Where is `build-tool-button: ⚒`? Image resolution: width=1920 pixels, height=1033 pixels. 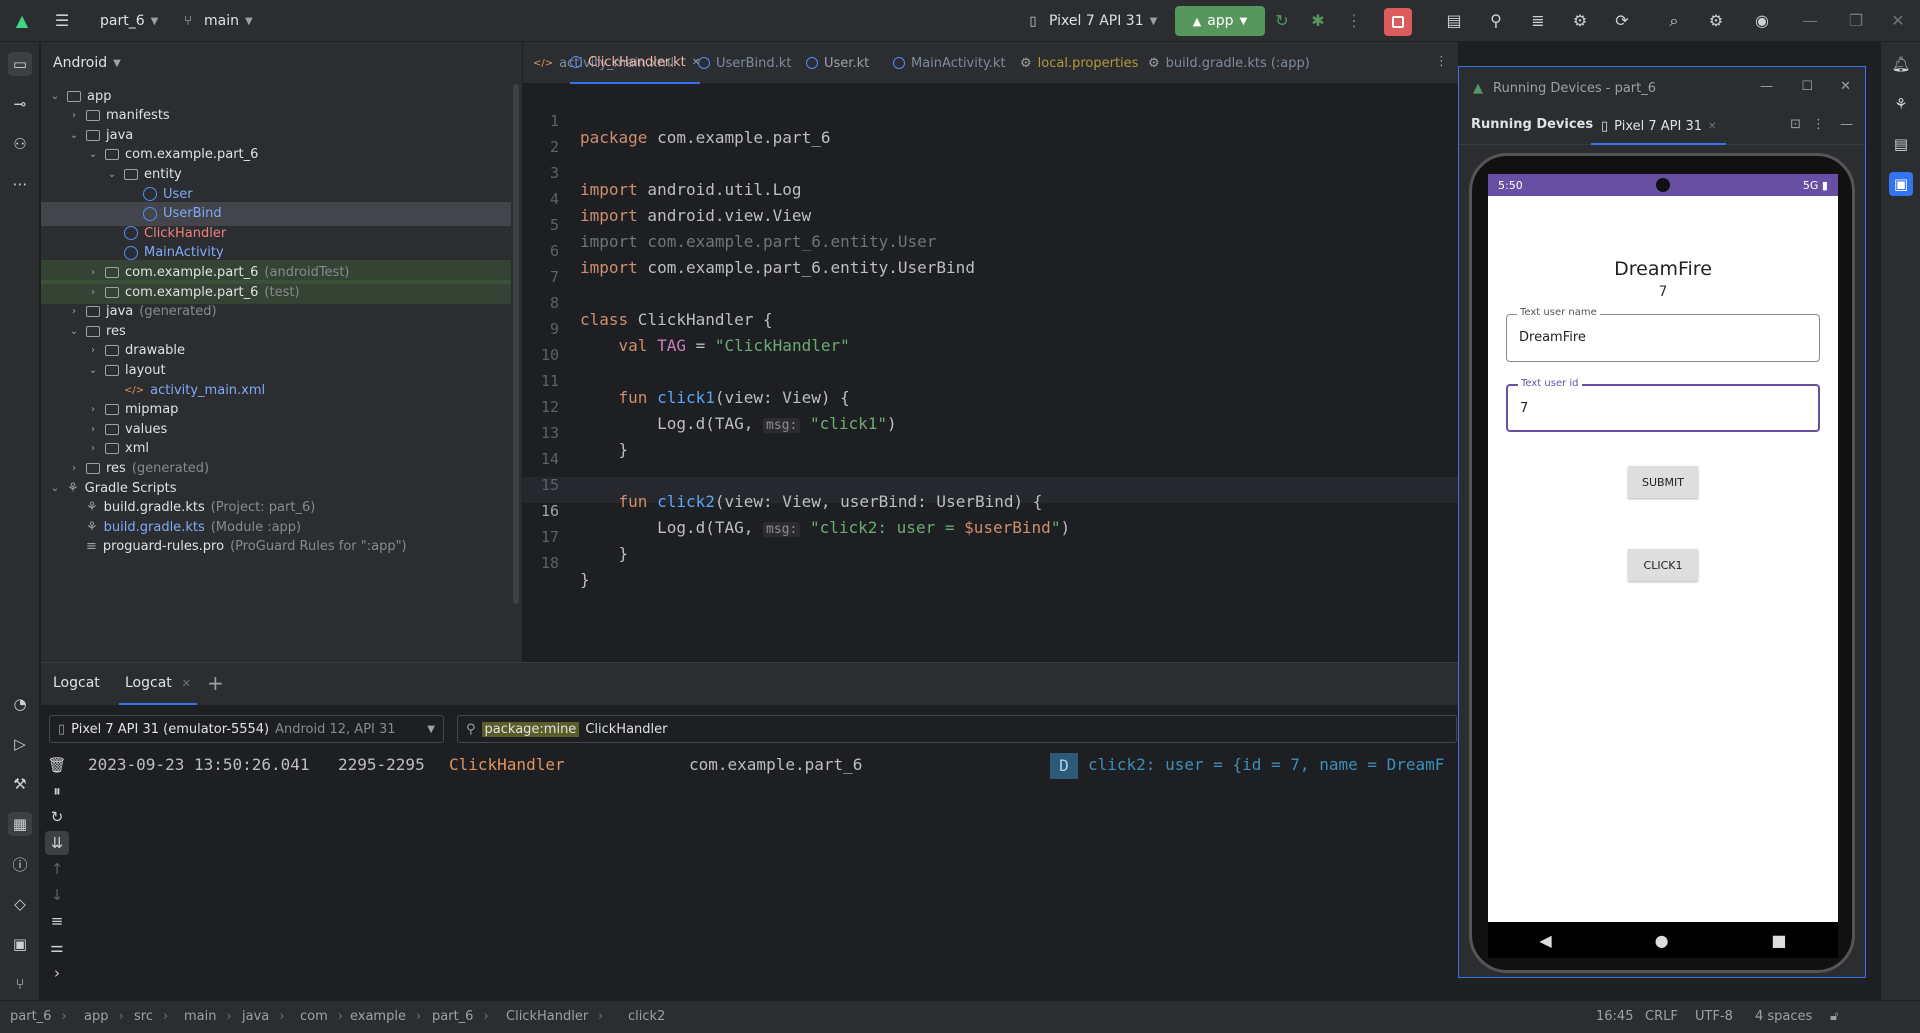 build-tool-button: ⚒ is located at coordinates (20, 784).